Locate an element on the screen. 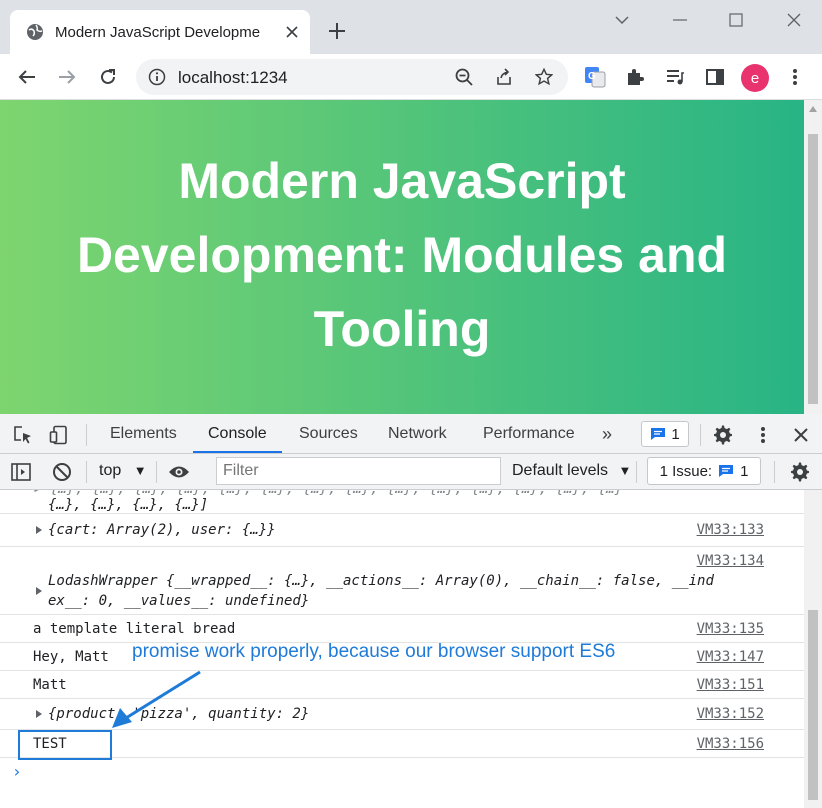 The width and height of the screenshot is (822, 808). console-scrollbar is located at coordinates (813, 649).